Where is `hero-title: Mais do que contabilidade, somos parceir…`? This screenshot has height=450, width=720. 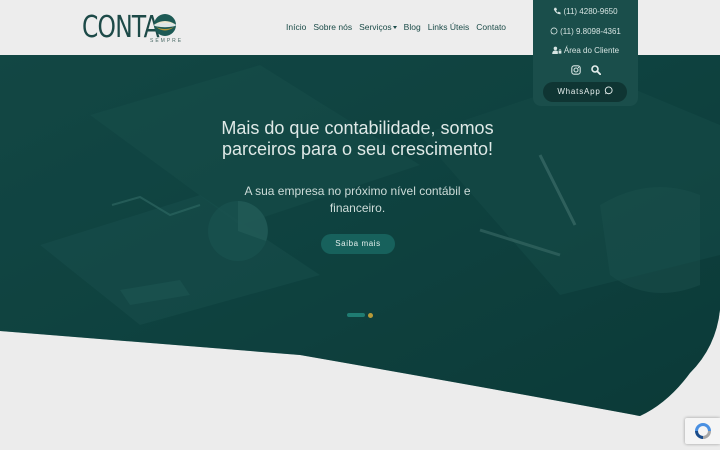 hero-title: Mais do que contabilidade, somos parceir… is located at coordinates (357, 138).